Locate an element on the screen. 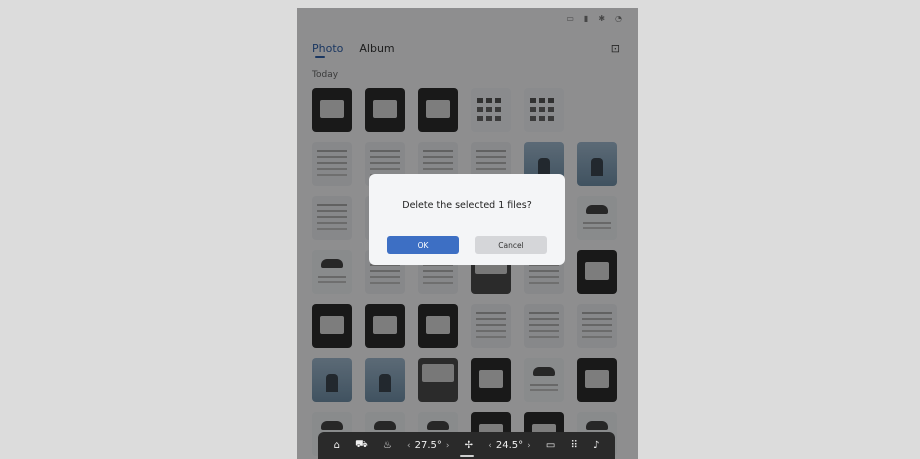 The height and width of the screenshot is (459, 920). right-temp-increase-icon: › is located at coordinates (529, 446).